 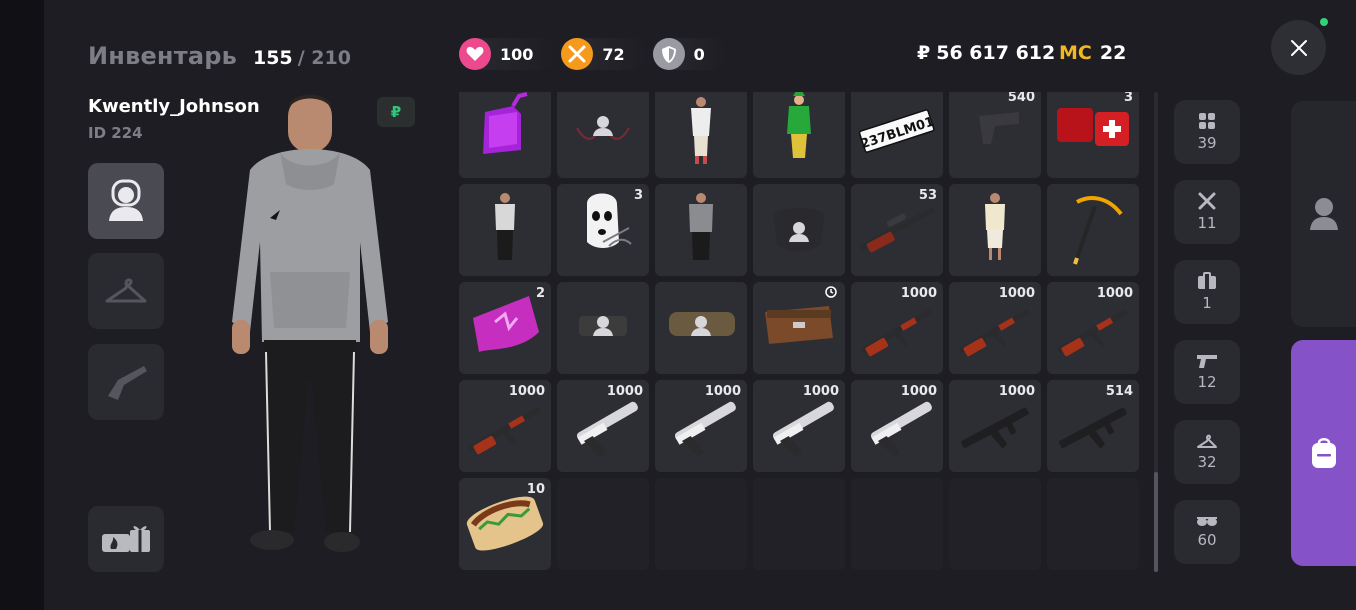 I want to click on inventory-slot-shawarma: 10, so click(x=505, y=524).